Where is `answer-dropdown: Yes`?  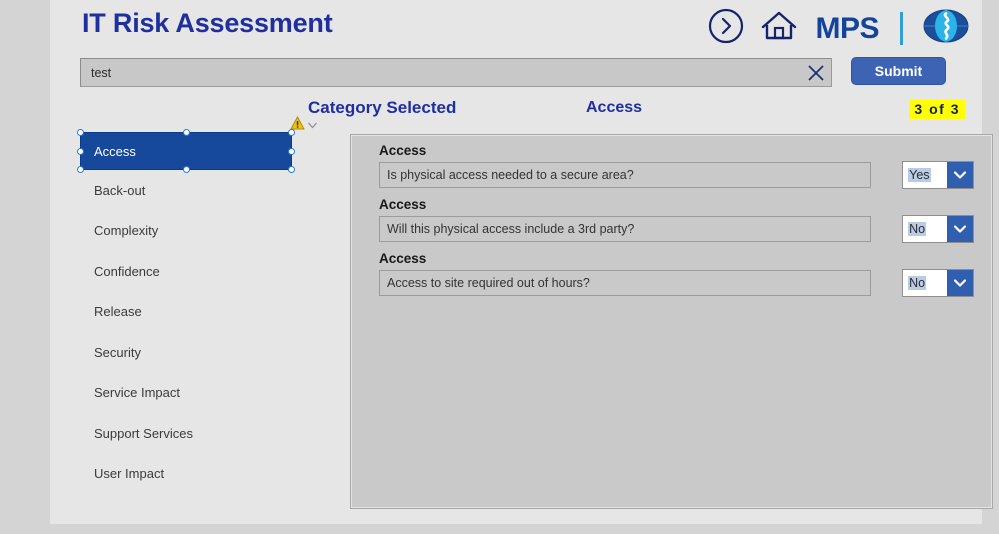
answer-dropdown: Yes is located at coordinates (938, 175).